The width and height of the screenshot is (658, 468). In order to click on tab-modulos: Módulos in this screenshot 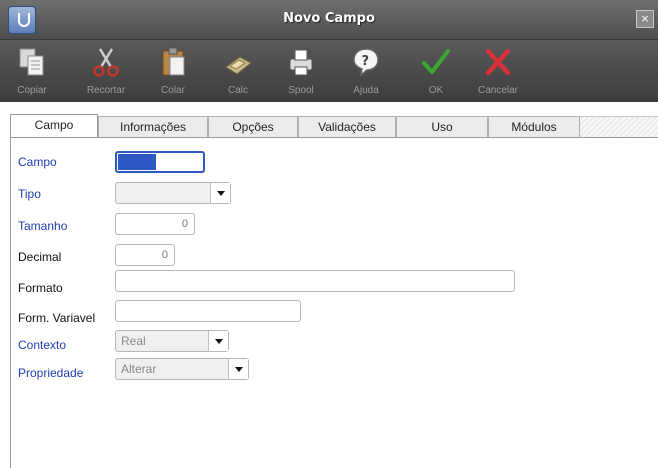, I will do `click(534, 127)`.